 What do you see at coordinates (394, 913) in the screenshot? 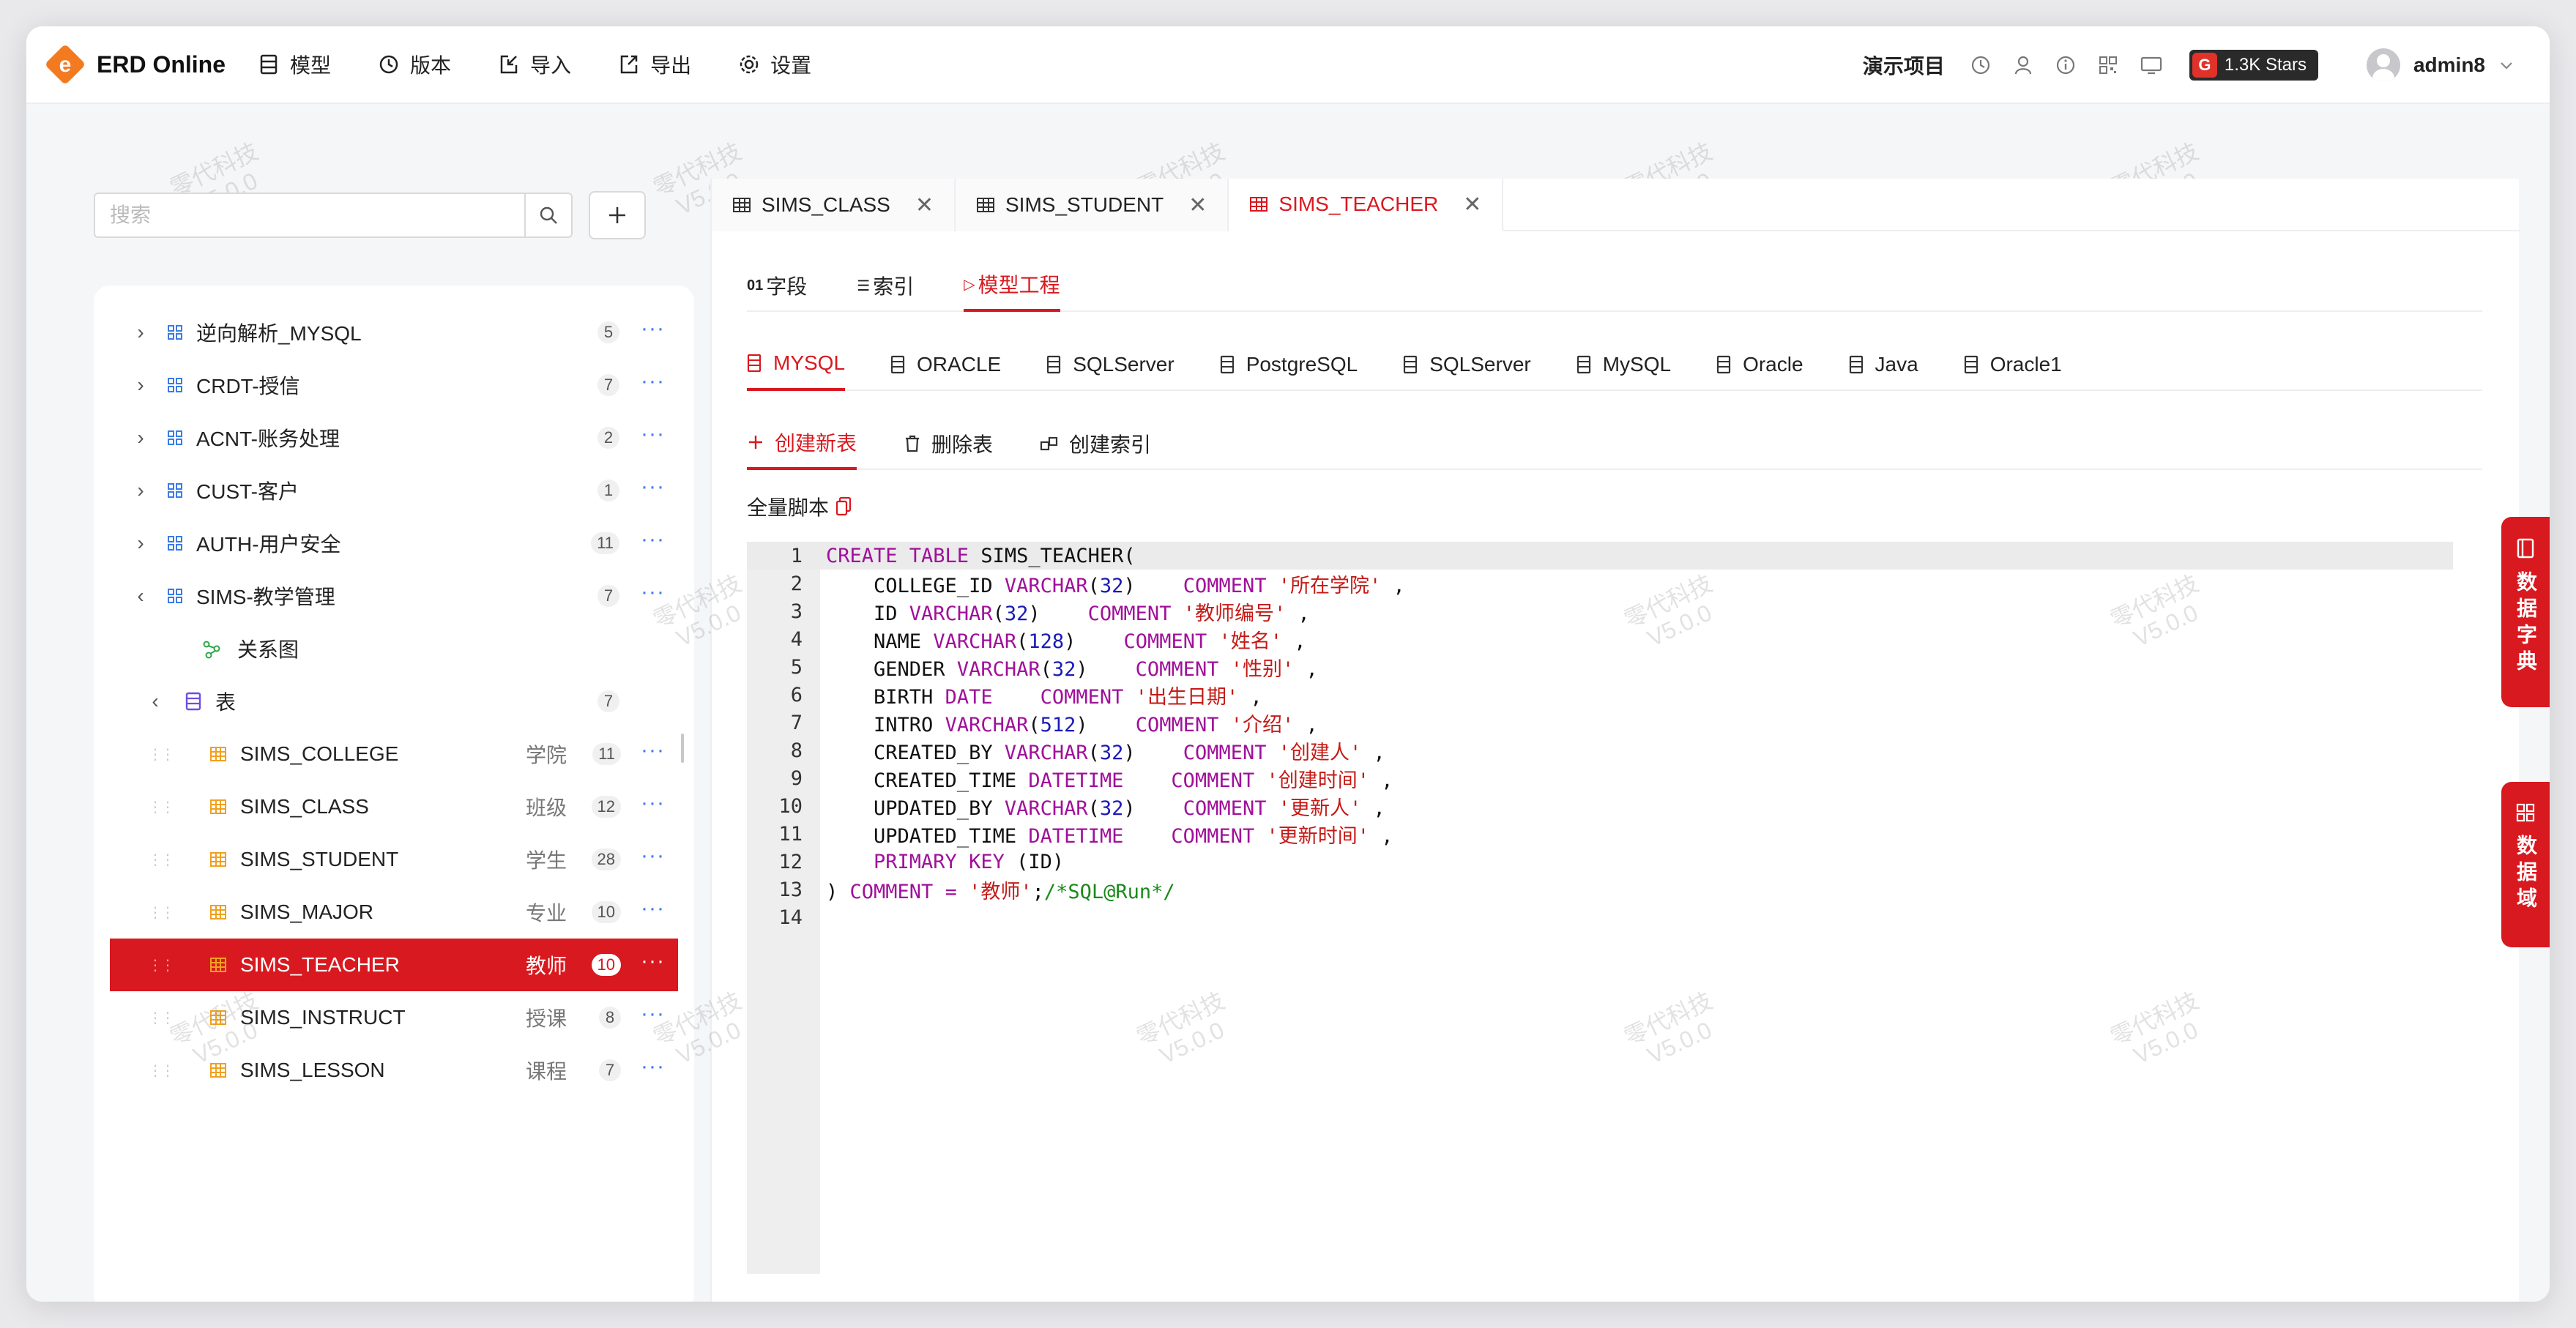
I see `table-item: ⋮⋮ SIMS_MAJOR 专业 10 ···` at bounding box center [394, 913].